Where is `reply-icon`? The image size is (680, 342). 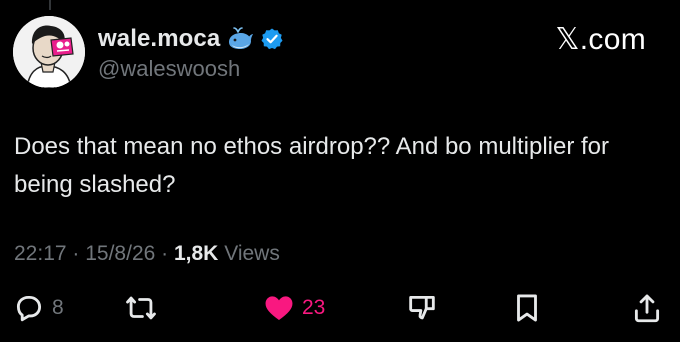 reply-icon is located at coordinates (29, 308).